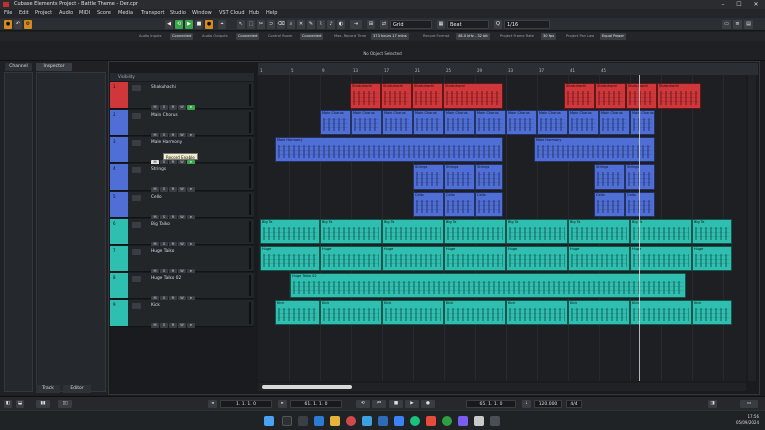 This screenshot has width=765, height=430. Describe the element at coordinates (367, 421) in the screenshot. I see `edge-icon` at that location.